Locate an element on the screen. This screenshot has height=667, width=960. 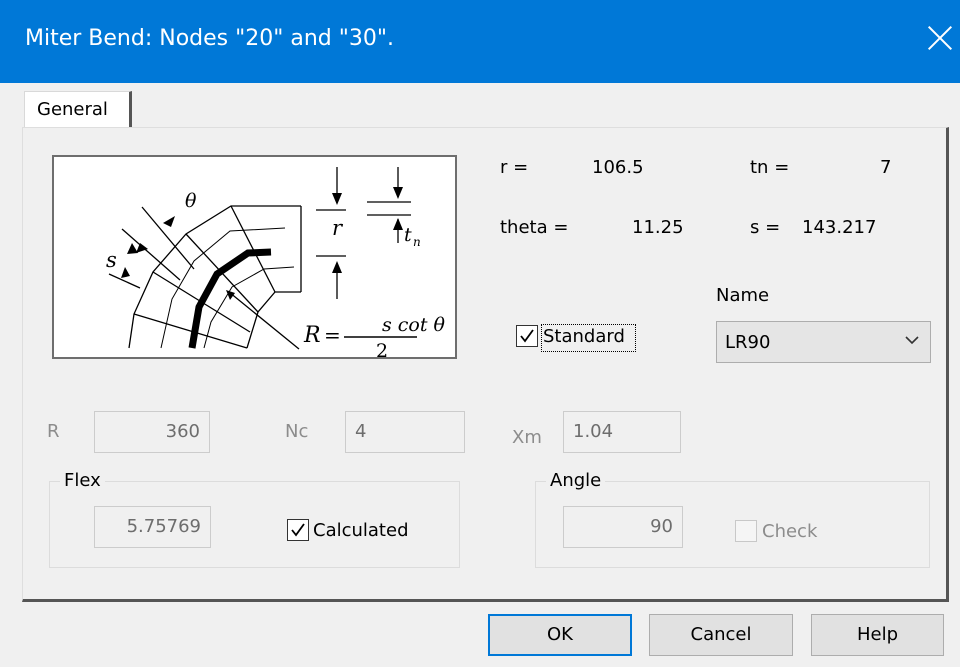
name-select-value: LR90 is located at coordinates (748, 342).